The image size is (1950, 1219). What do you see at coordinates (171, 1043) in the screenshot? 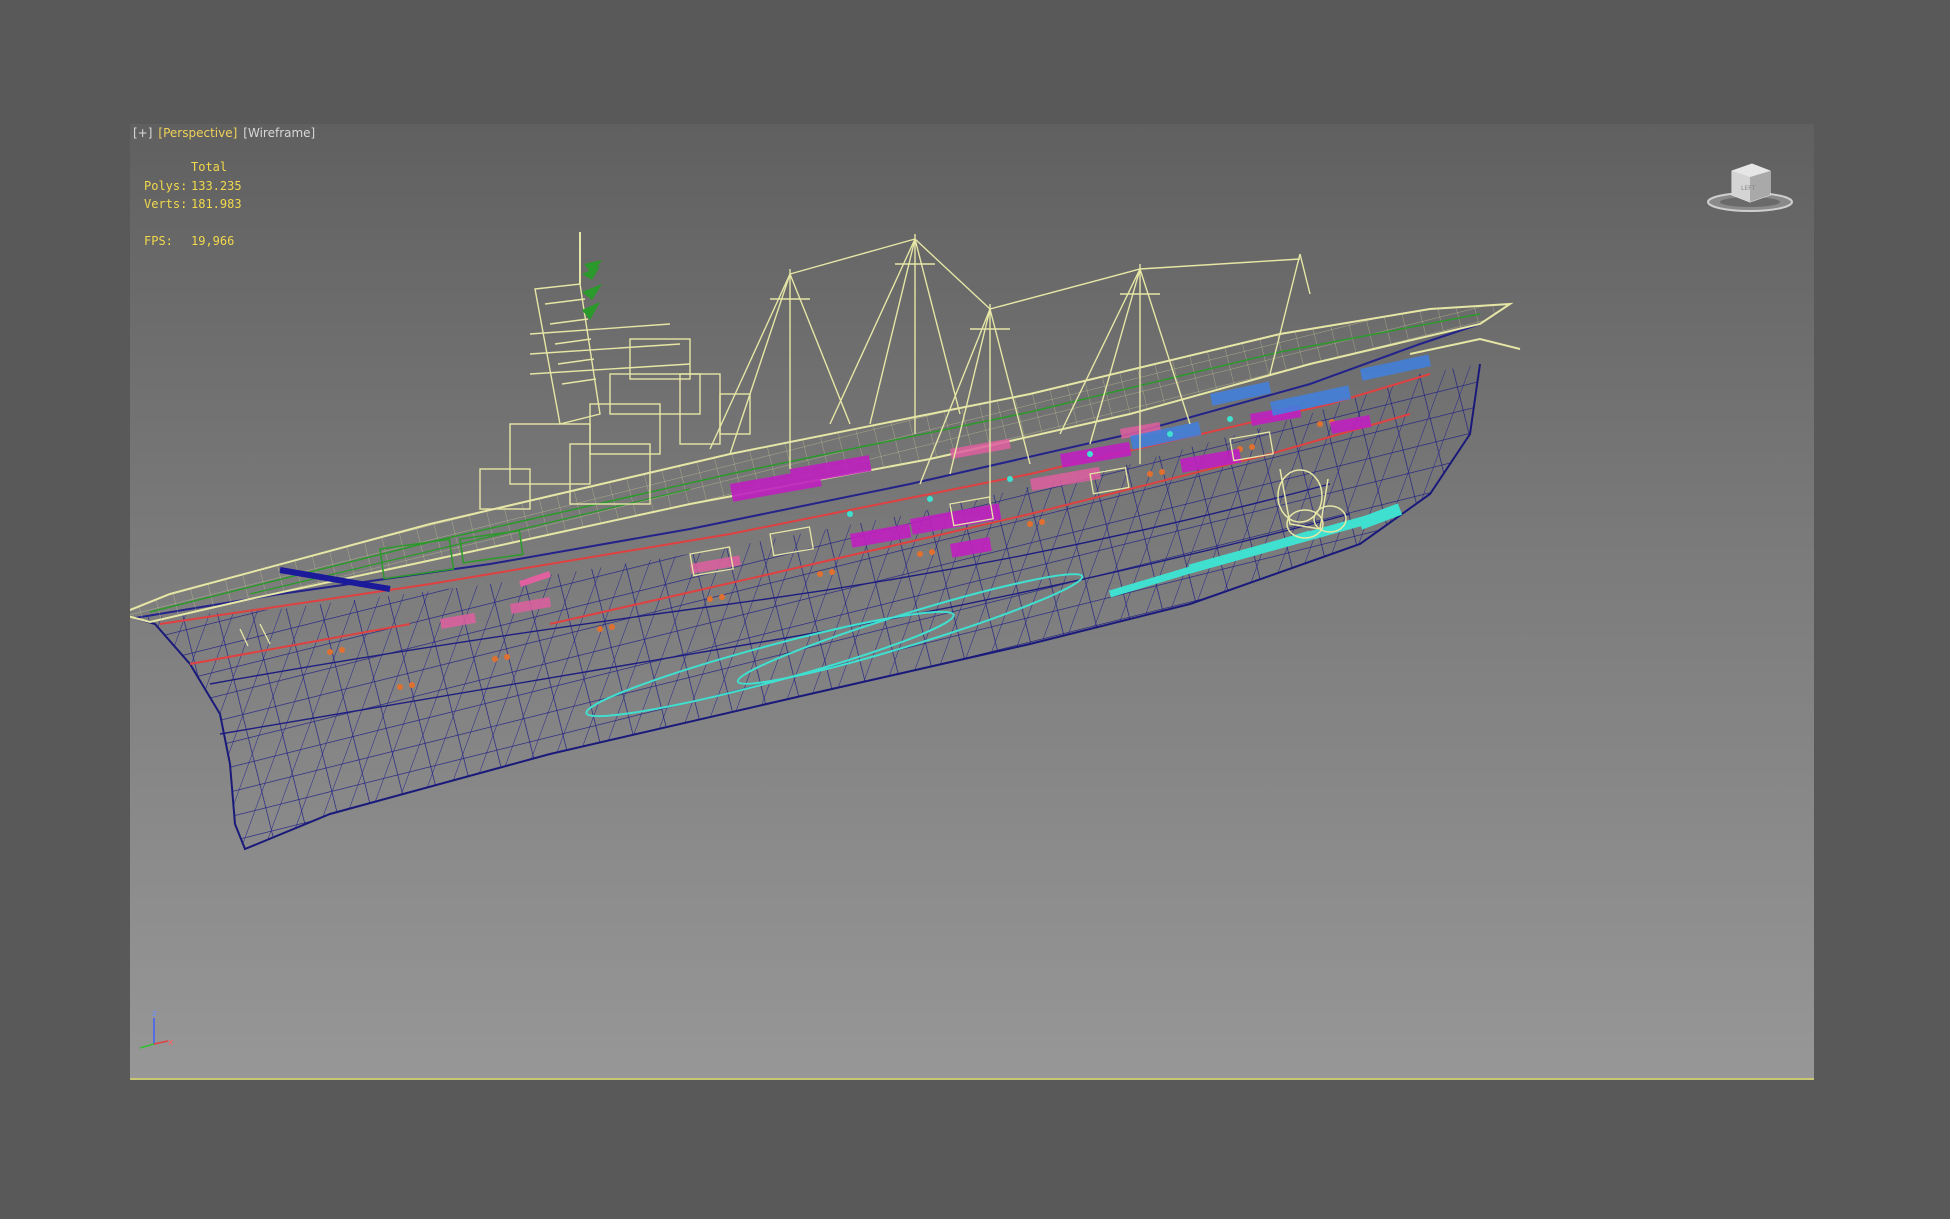
I see `axis-x-label: x` at bounding box center [171, 1043].